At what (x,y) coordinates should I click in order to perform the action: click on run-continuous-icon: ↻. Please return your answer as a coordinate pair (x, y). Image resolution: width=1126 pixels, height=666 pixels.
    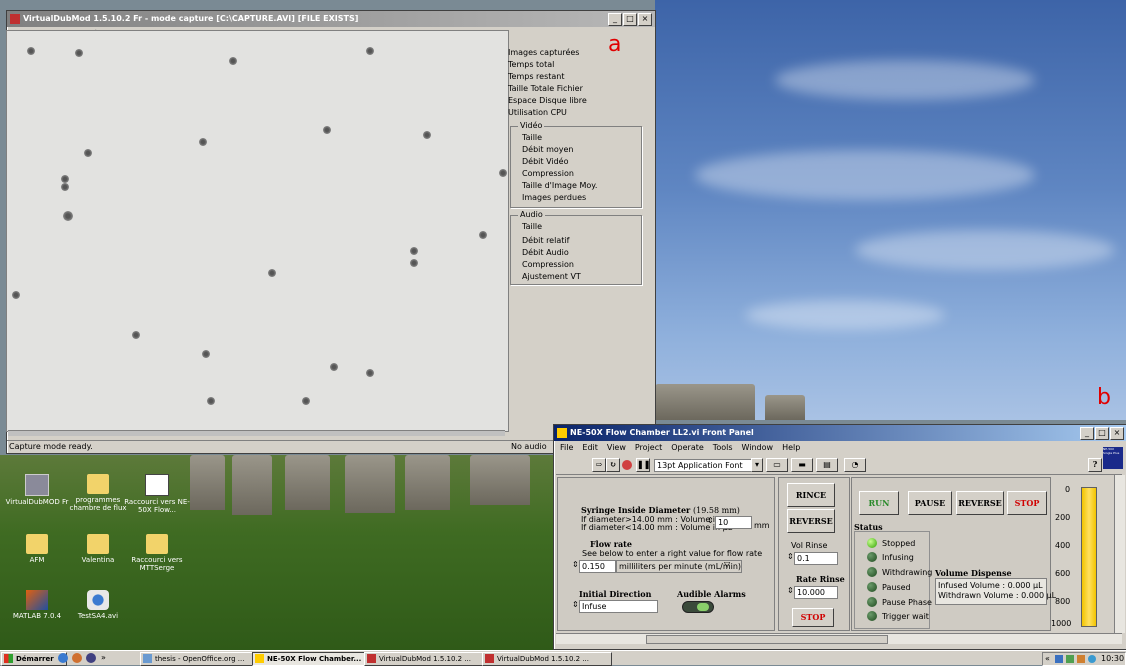
    Looking at the image, I should click on (613, 465).